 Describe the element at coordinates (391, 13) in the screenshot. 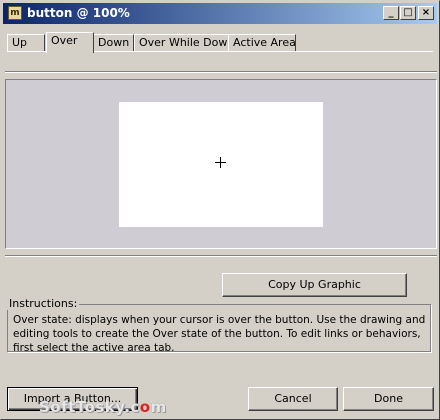

I see `minimize-button: _` at that location.